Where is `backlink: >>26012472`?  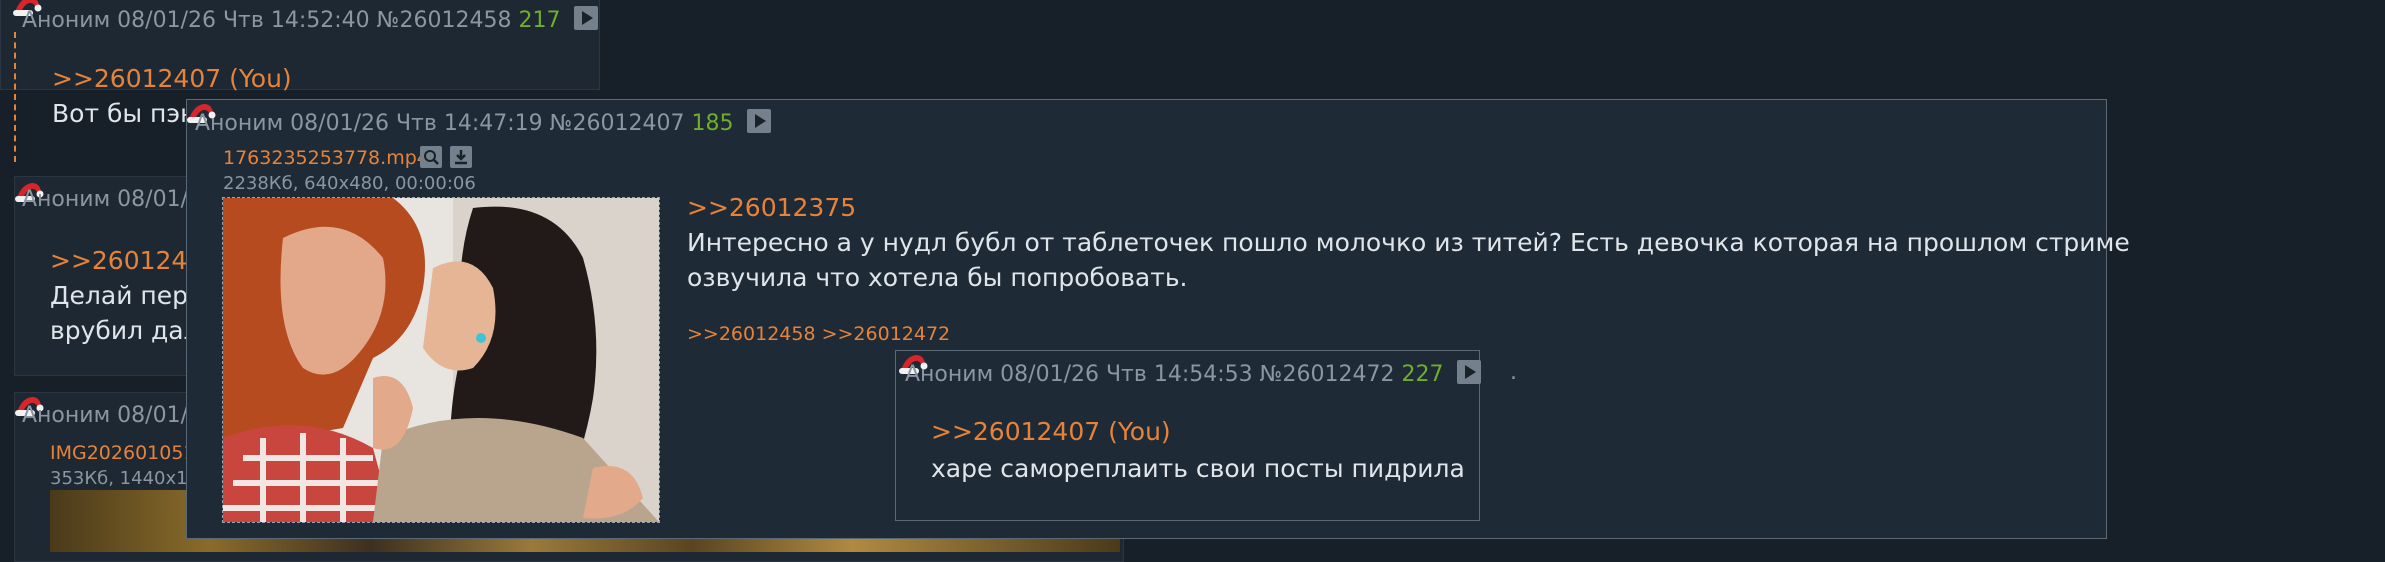 backlink: >>26012472 is located at coordinates (886, 334).